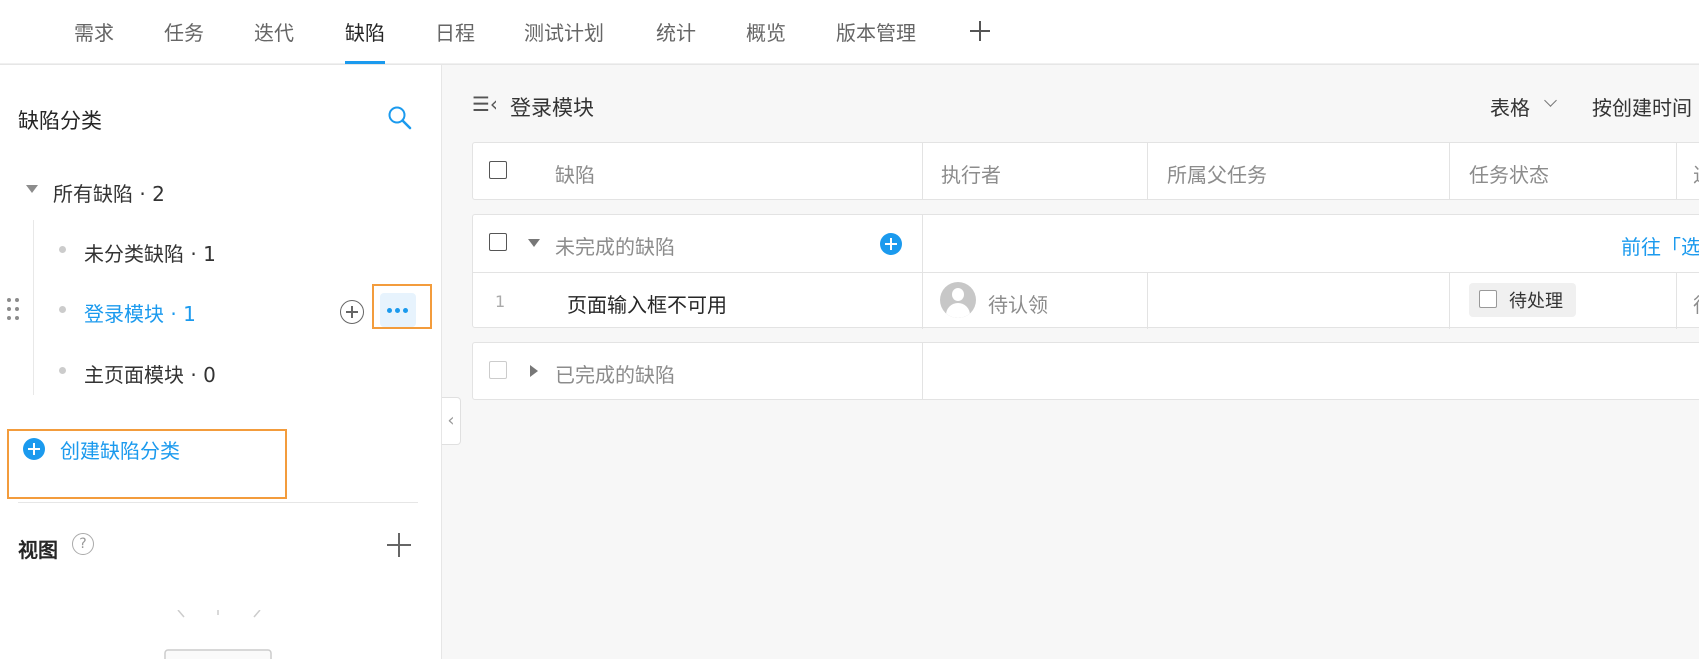  I want to click on tab-test-plan: 测试计划, so click(564, 32).